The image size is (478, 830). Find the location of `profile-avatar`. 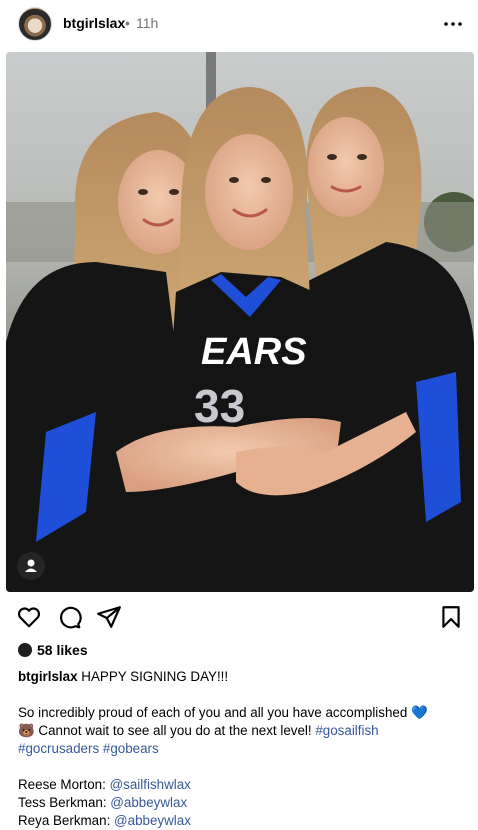

profile-avatar is located at coordinates (35, 24).